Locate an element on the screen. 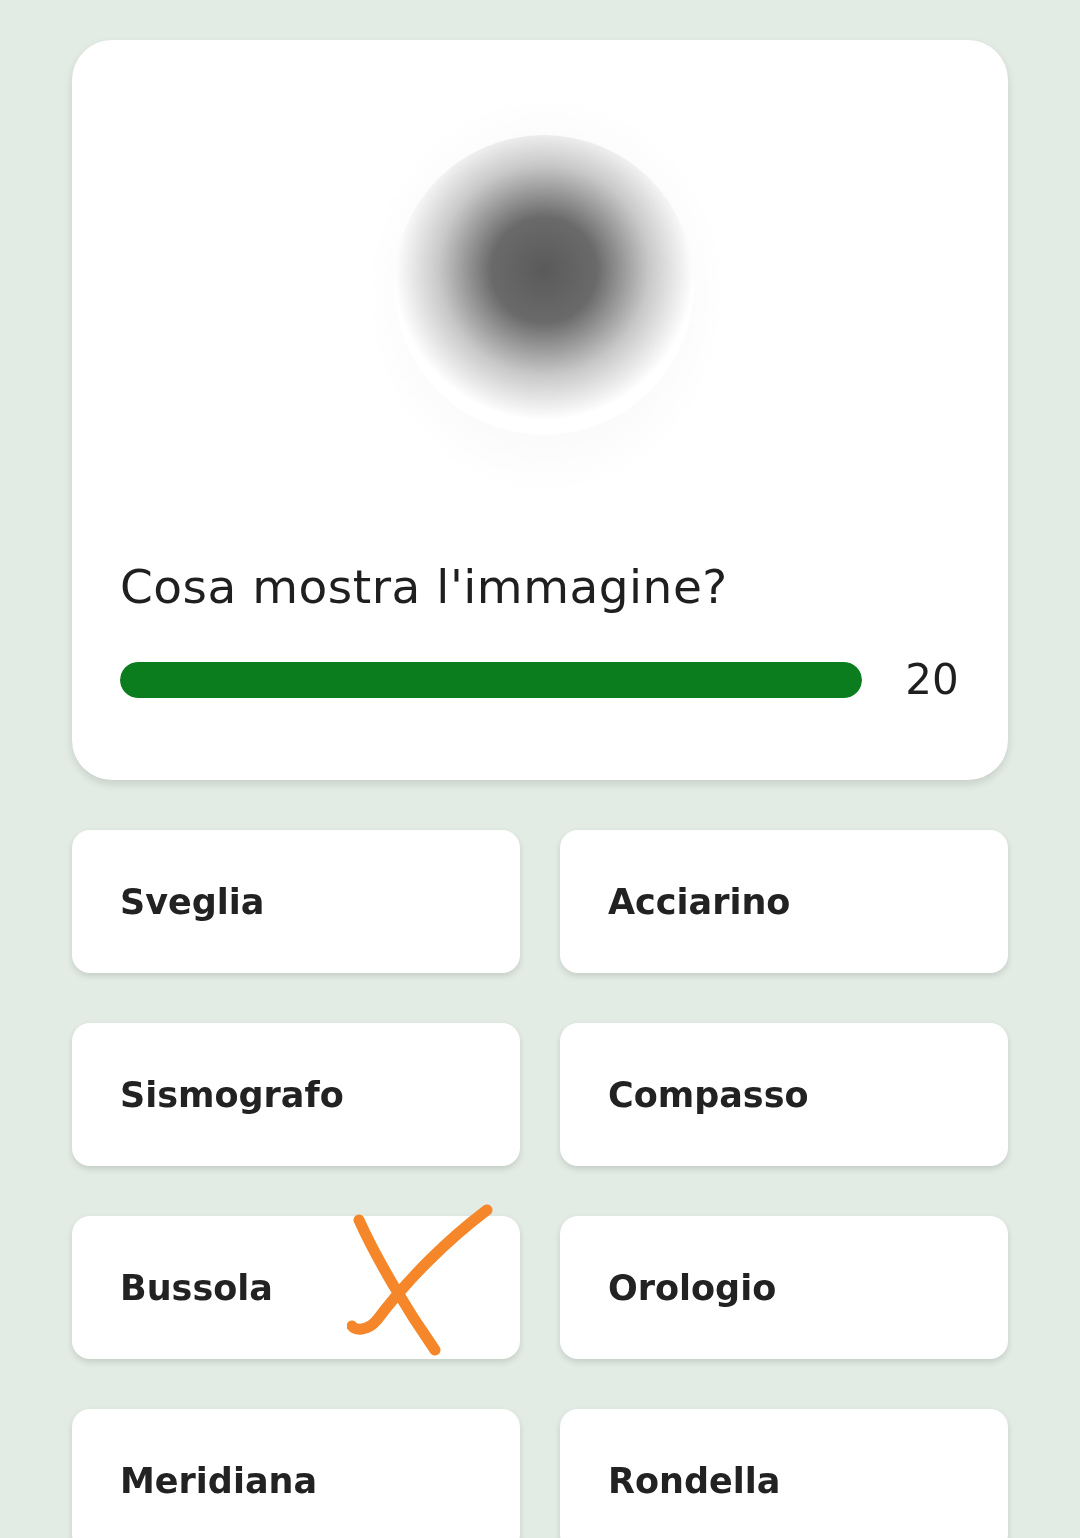  question-text: Cosa mostra l'immagine? is located at coordinates (424, 587).